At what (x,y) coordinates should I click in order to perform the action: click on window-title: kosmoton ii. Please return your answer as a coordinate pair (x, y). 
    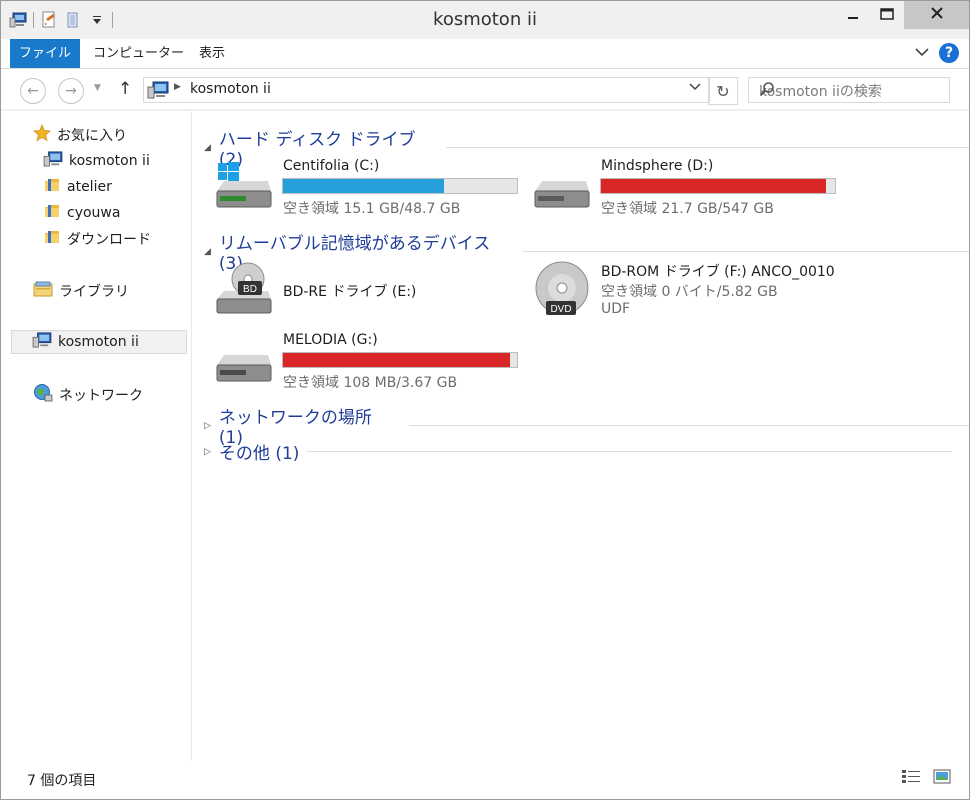
    Looking at the image, I should click on (485, 19).